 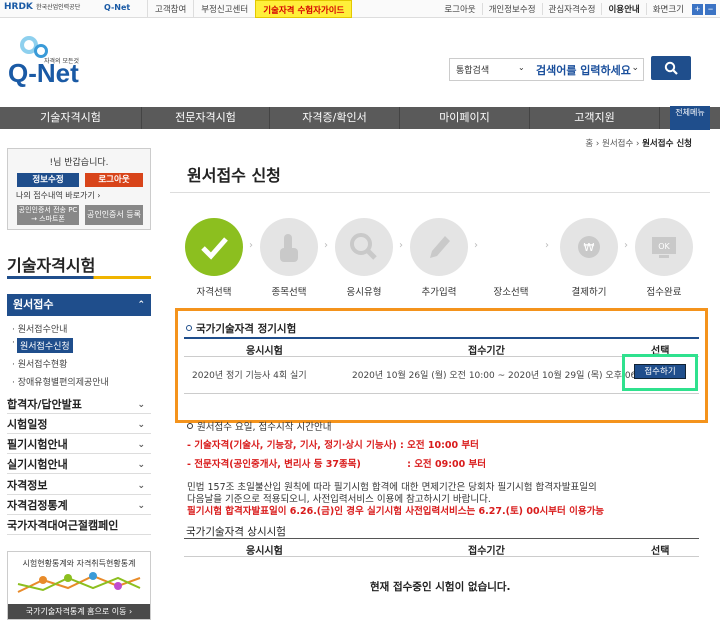 What do you see at coordinates (58, 195) in the screenshot?
I see `my-history-link: 나의 접수내역 바로가기 ›` at bounding box center [58, 195].